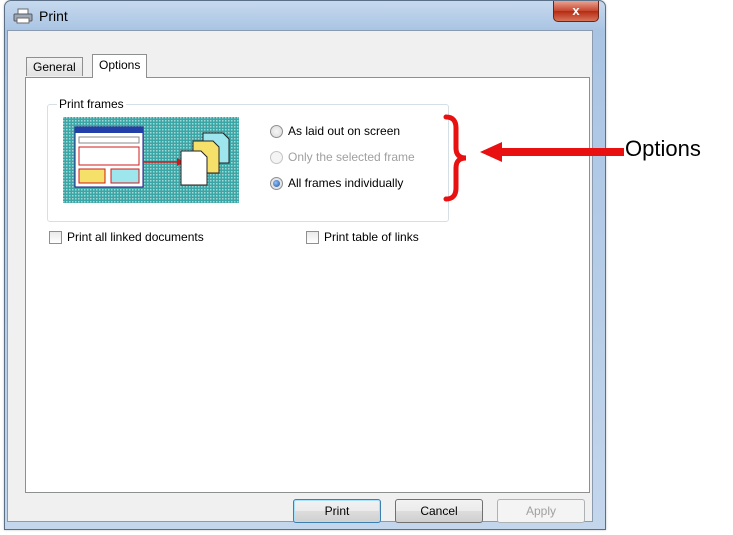  I want to click on checkbox-print-all-linked-documents: Print all linked documents, so click(126, 237).